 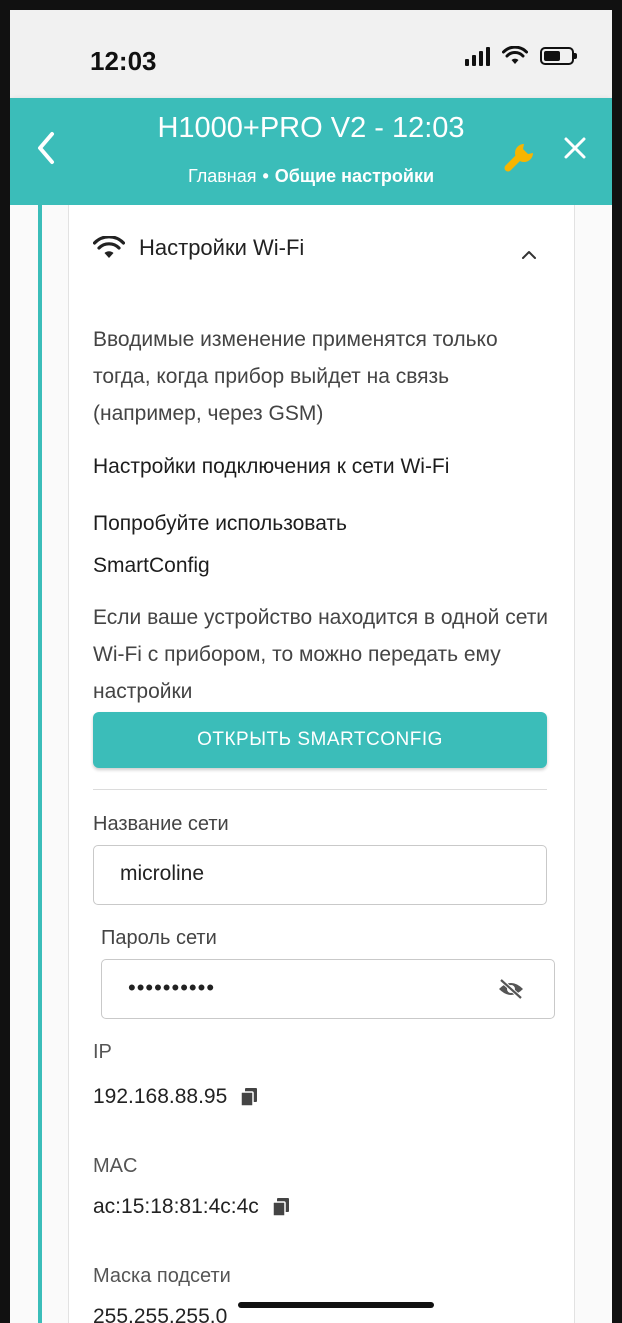 What do you see at coordinates (328, 989) in the screenshot?
I see `password-field: ••••••••••` at bounding box center [328, 989].